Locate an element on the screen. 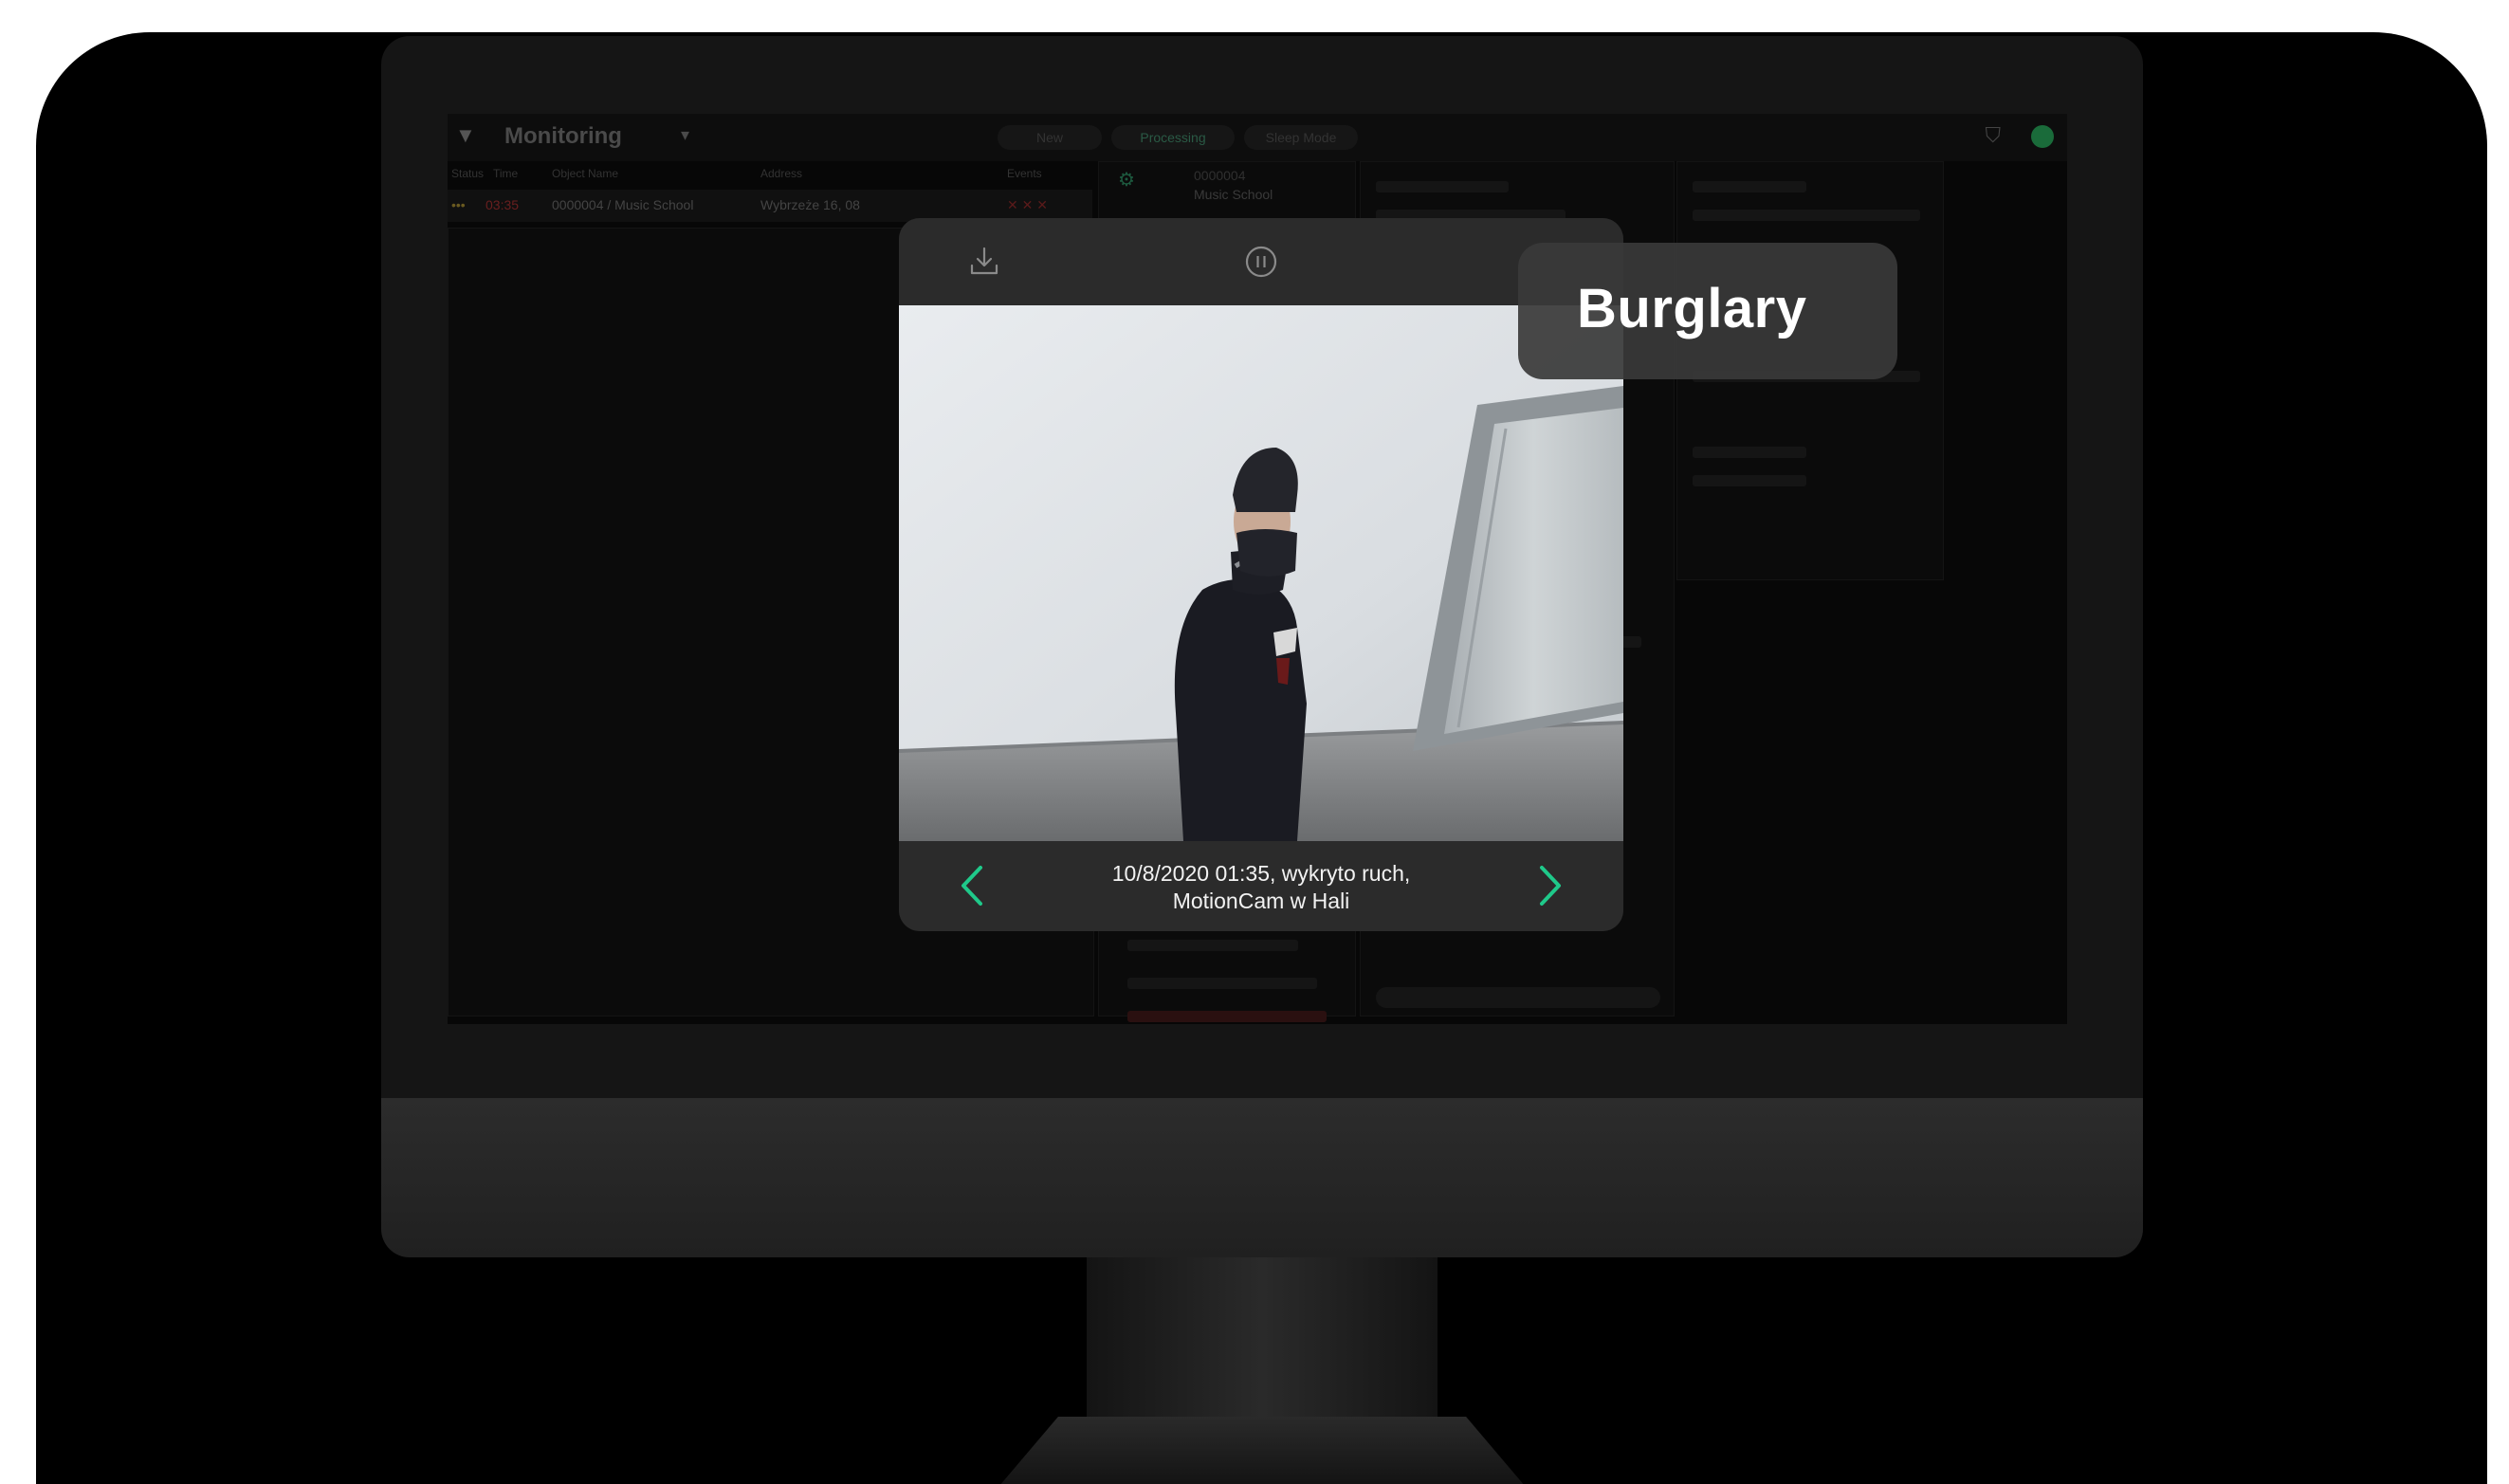 This screenshot has width=2509, height=1484. hub-id: 0000004 is located at coordinates (1220, 175).